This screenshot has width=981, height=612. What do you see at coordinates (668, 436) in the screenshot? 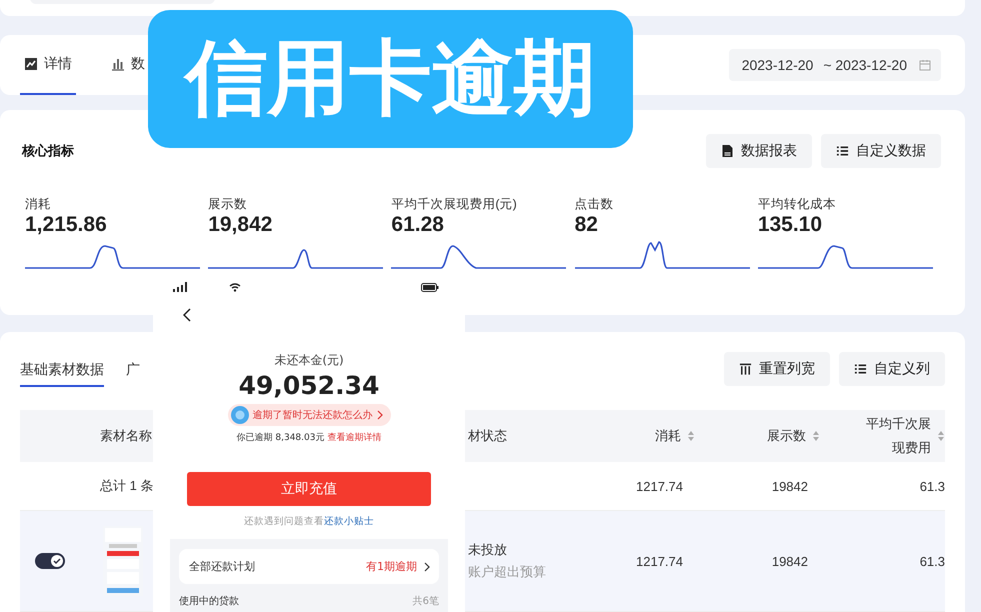
I see `column-header: 消耗` at bounding box center [668, 436].